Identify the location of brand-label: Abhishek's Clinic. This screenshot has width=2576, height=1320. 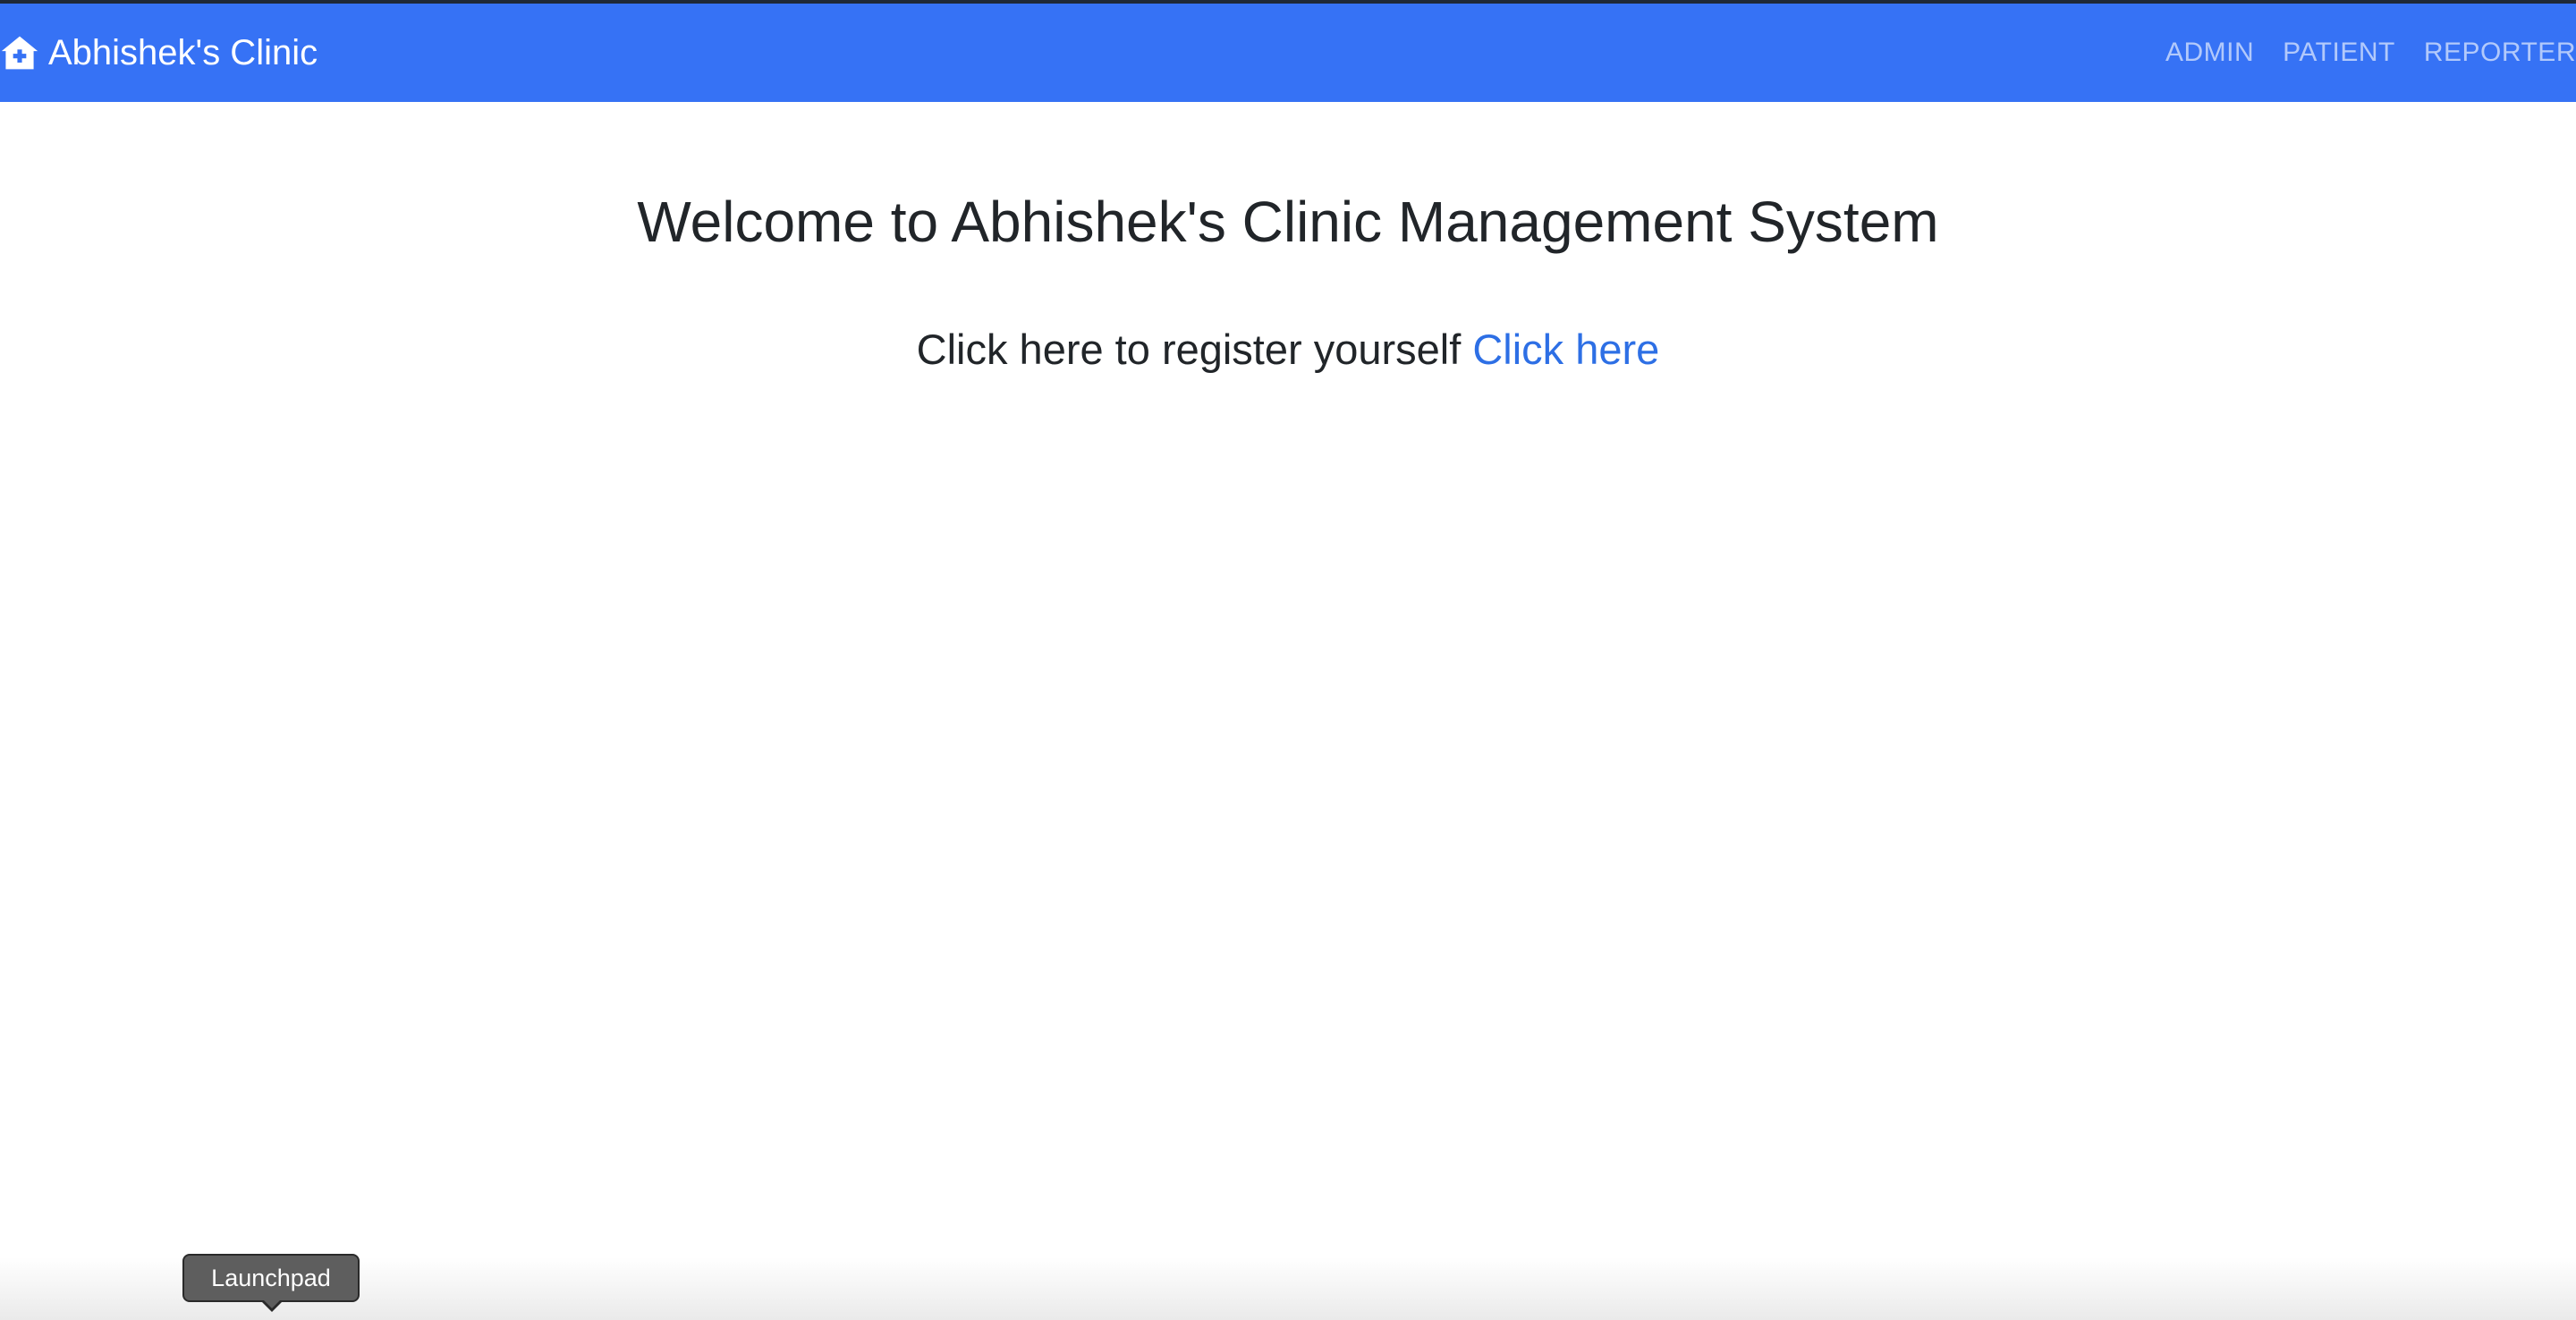
(183, 52).